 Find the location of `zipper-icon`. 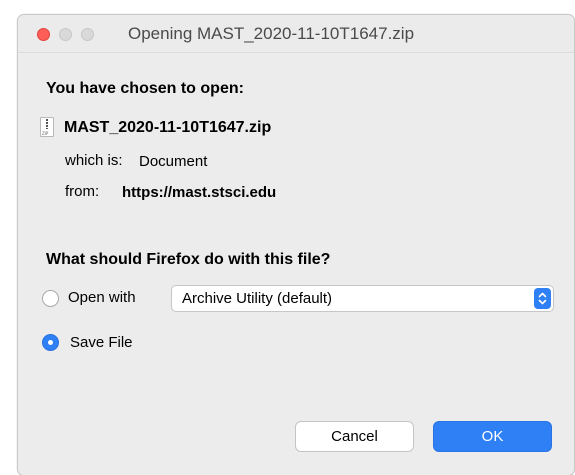

zipper-icon is located at coordinates (47, 124).